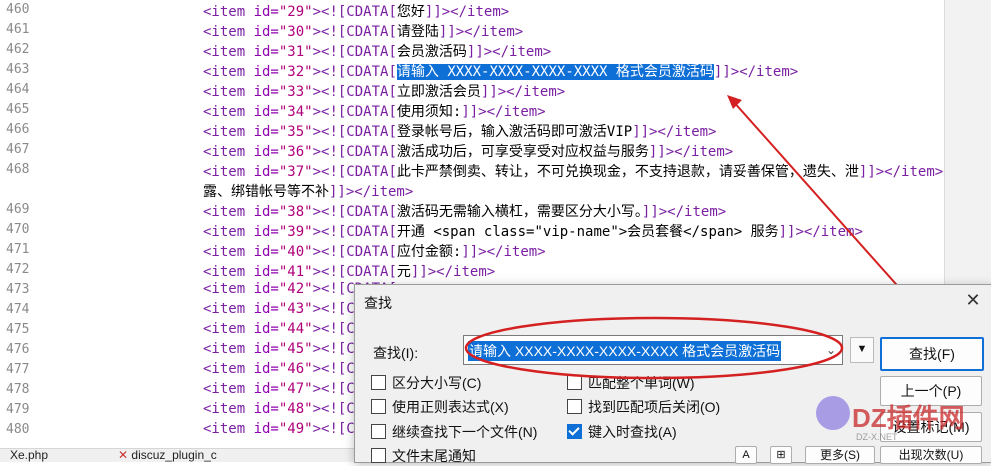  What do you see at coordinates (18, 149) in the screenshot?
I see `line-number: 467` at bounding box center [18, 149].